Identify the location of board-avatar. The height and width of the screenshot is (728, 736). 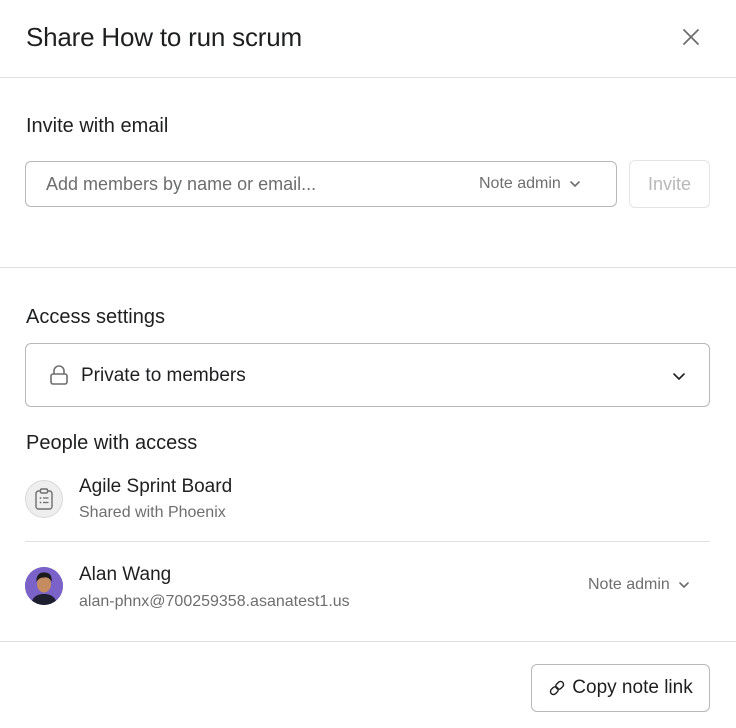
(44, 499).